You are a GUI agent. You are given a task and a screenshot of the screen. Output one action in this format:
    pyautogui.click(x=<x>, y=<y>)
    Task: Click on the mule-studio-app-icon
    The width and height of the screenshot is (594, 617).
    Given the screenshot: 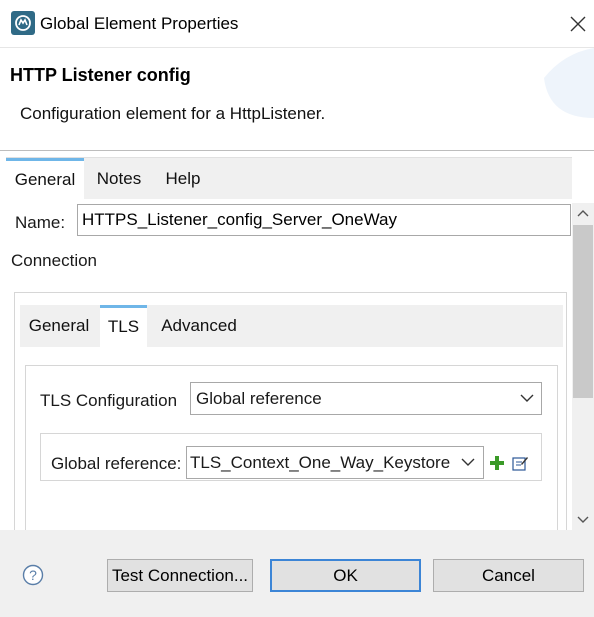 What is the action you would take?
    pyautogui.click(x=23, y=23)
    